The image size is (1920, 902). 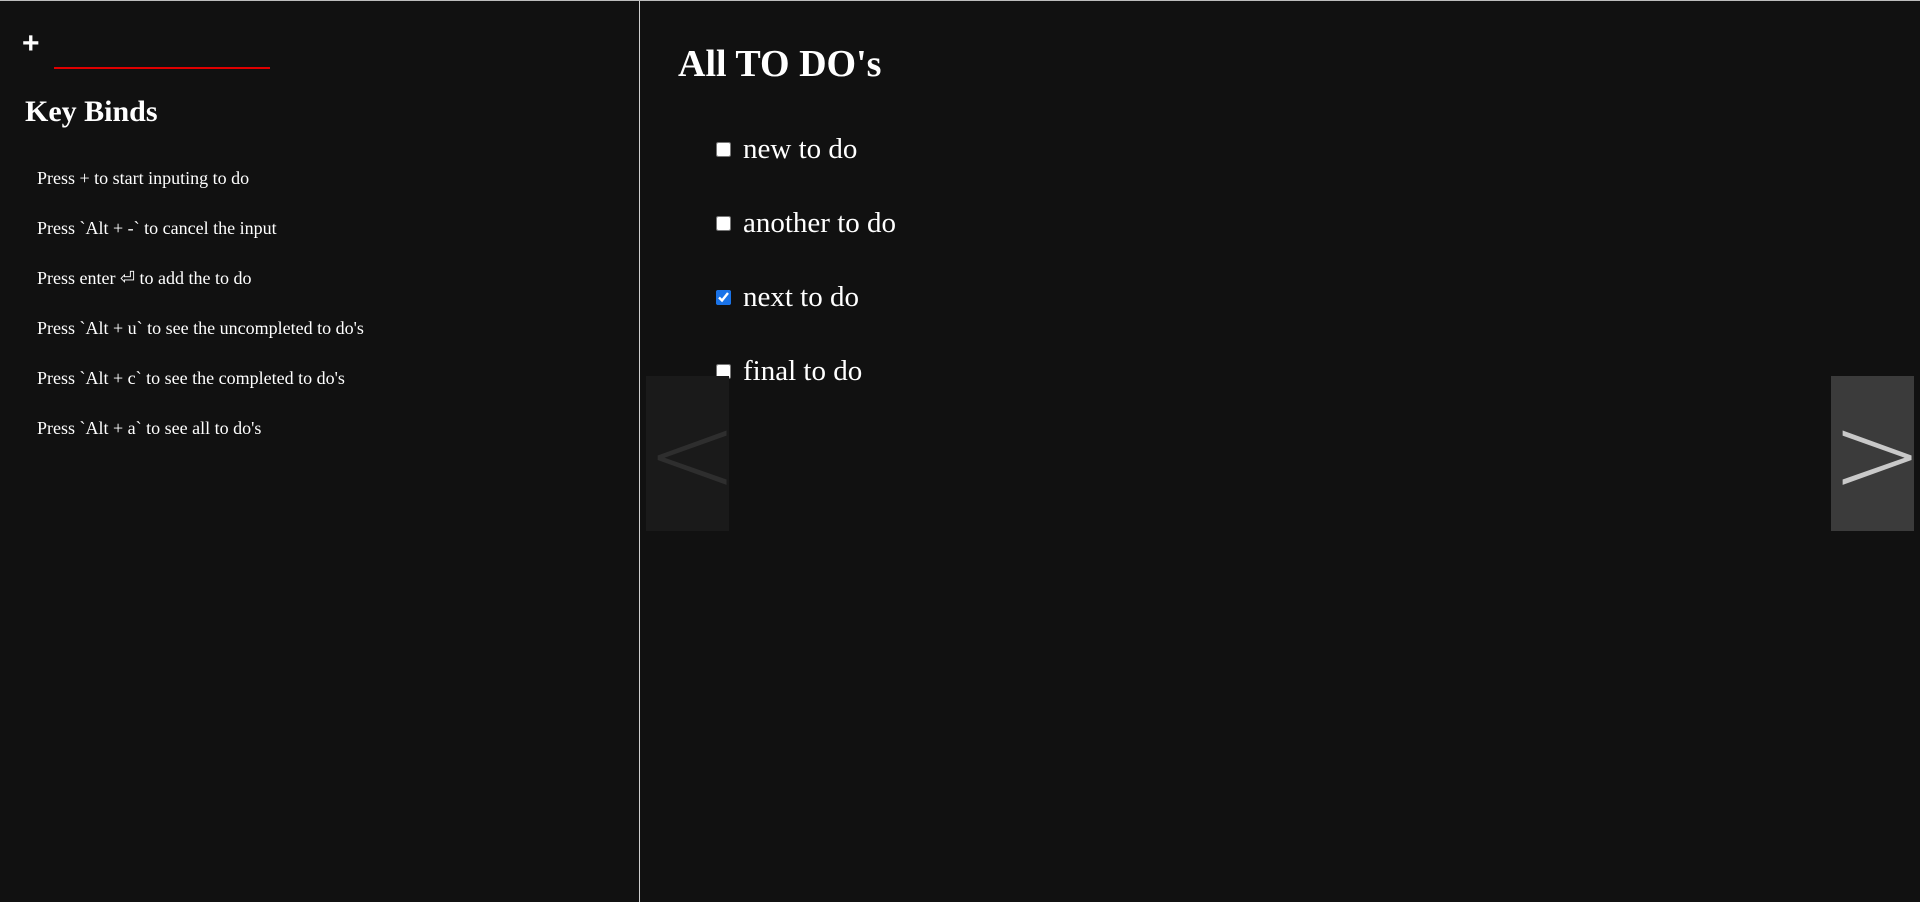 What do you see at coordinates (780, 64) in the screenshot?
I see `view-title: All TO DO's` at bounding box center [780, 64].